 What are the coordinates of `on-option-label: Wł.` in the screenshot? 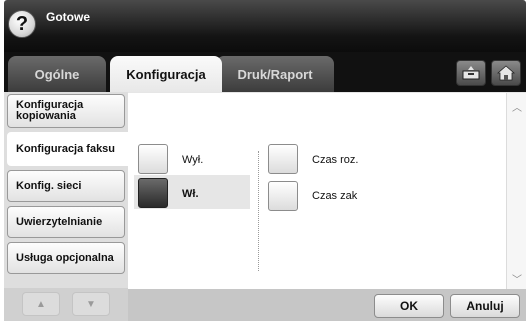 It's located at (190, 194).